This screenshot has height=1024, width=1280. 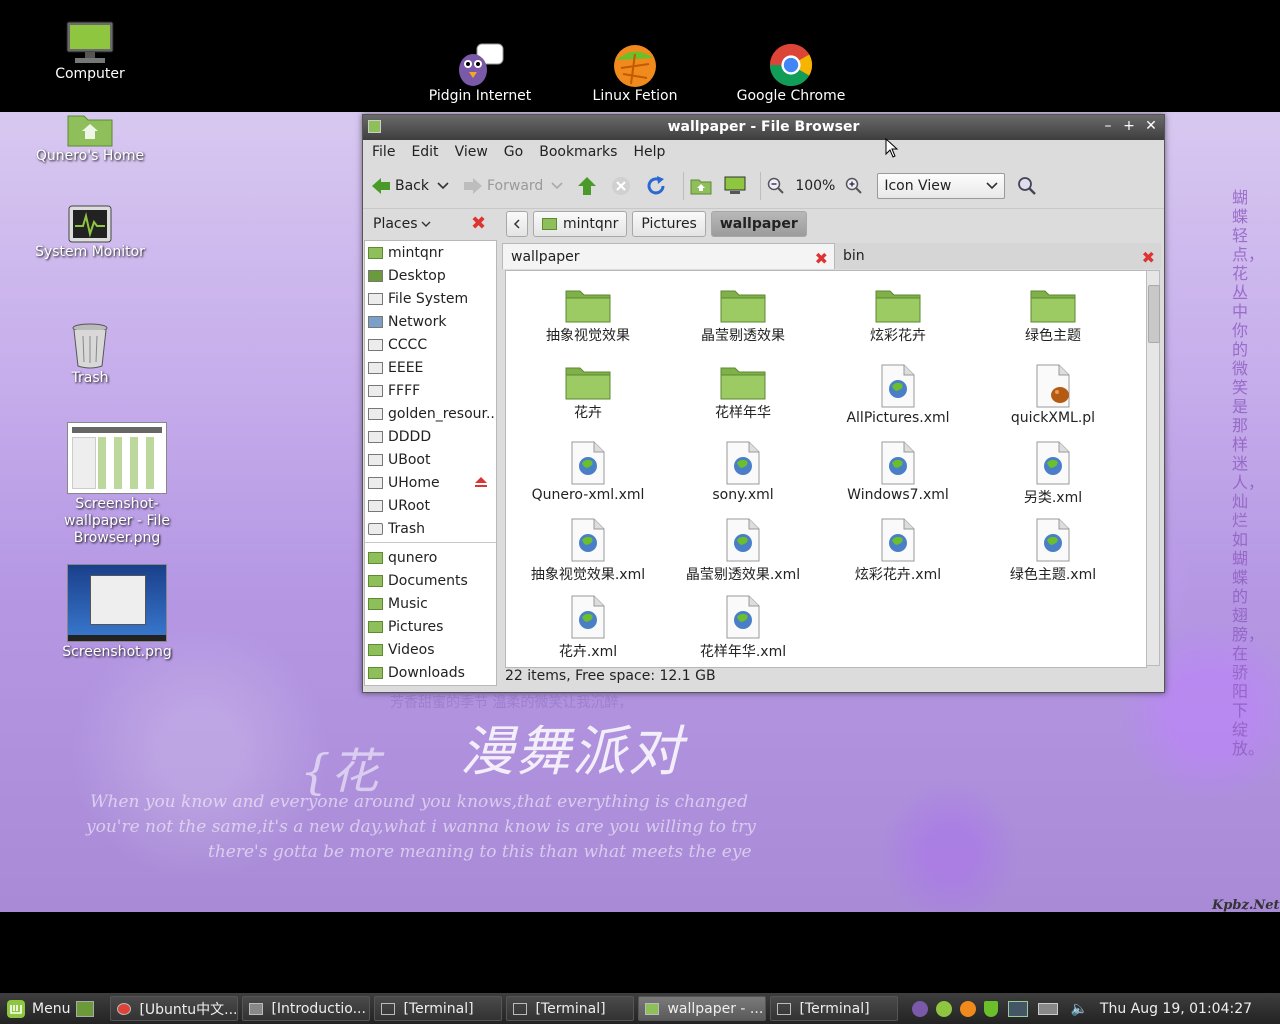 I want to click on zoom-level: 100%, so click(x=815, y=186).